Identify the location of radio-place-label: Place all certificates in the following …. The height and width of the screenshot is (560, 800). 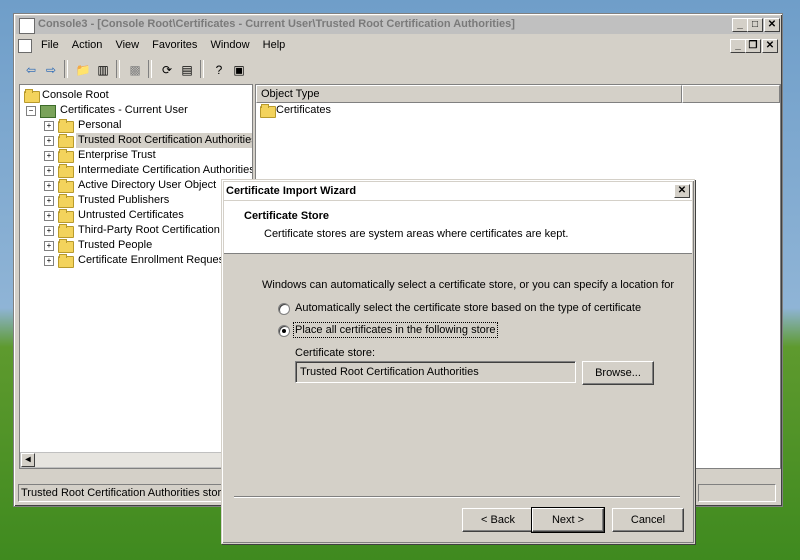
(395, 330).